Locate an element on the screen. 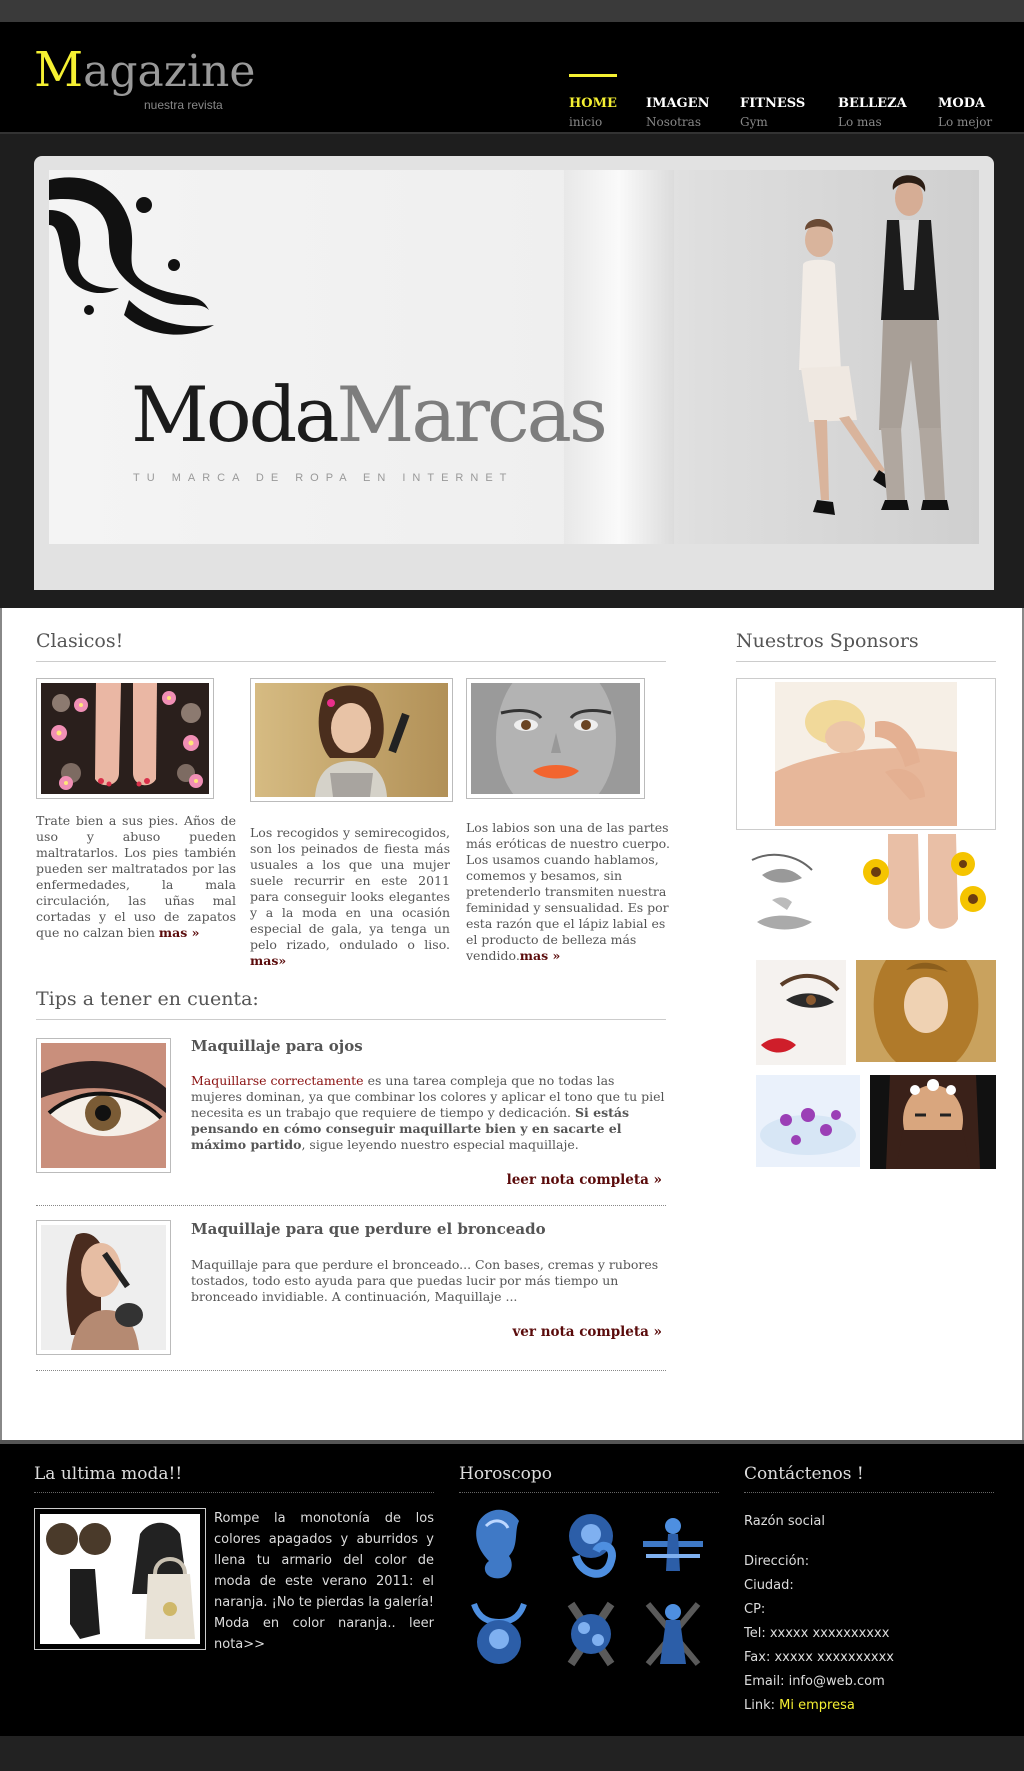 The height and width of the screenshot is (1771, 1024). contact-fax: Fax: xxxxx xxxxxxxxxx is located at coordinates (819, 1657).